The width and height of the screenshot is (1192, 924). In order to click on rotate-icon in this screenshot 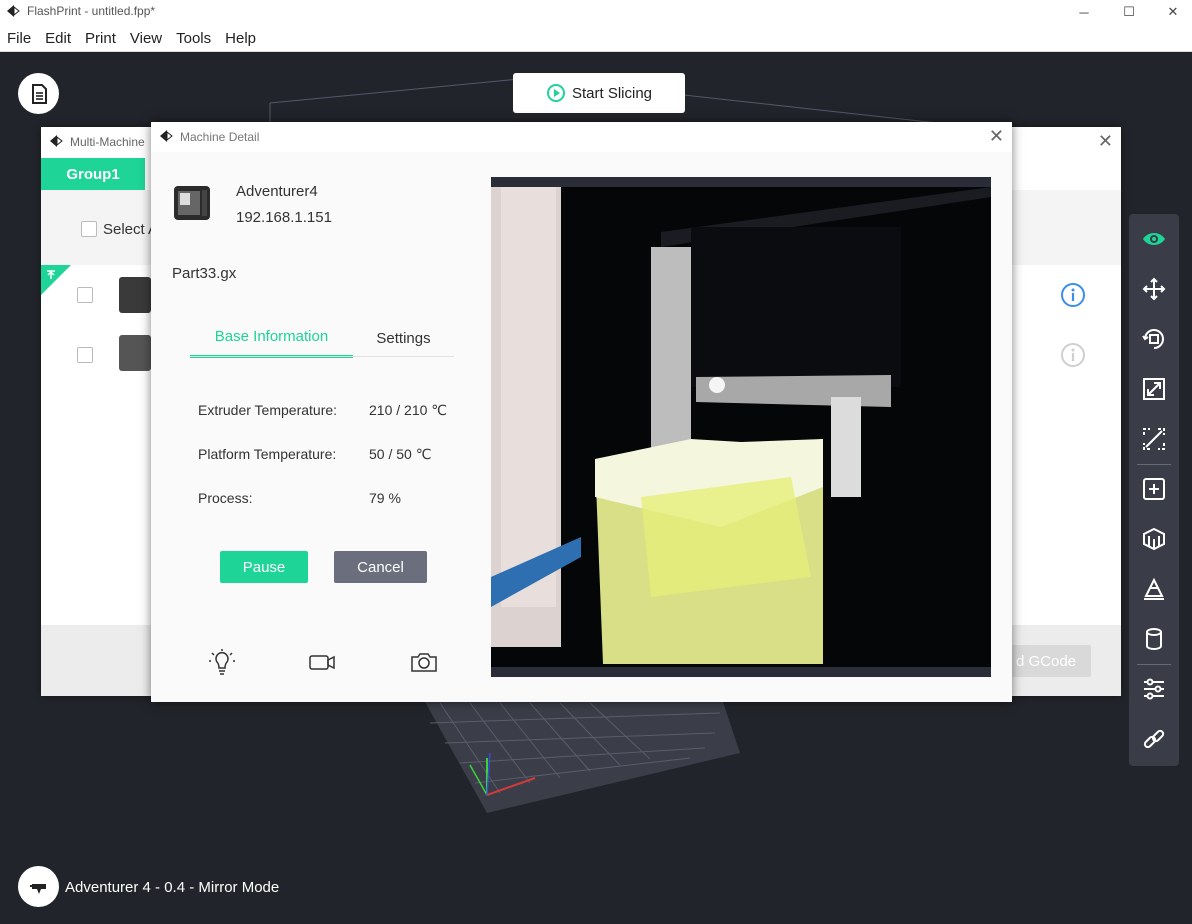, I will do `click(1153, 339)`.